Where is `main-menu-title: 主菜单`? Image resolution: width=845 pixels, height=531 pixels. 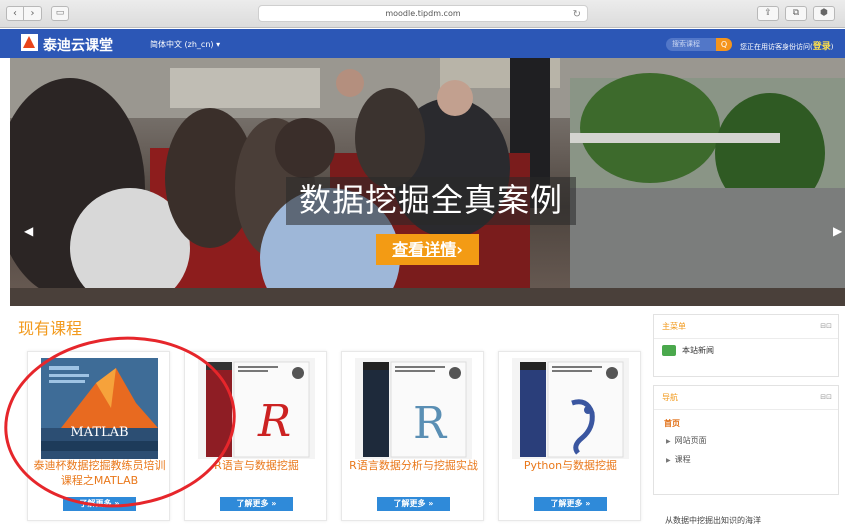 main-menu-title: 主菜单 is located at coordinates (674, 326).